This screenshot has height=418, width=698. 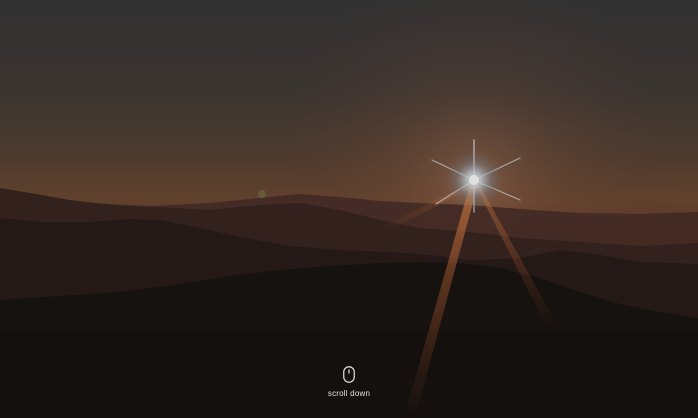 I want to click on mouse-icon, so click(x=349, y=374).